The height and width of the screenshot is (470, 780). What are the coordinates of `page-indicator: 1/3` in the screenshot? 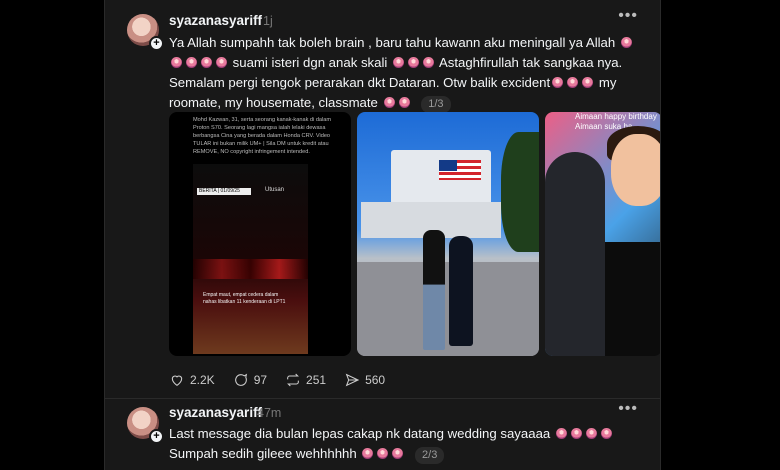 It's located at (436, 104).